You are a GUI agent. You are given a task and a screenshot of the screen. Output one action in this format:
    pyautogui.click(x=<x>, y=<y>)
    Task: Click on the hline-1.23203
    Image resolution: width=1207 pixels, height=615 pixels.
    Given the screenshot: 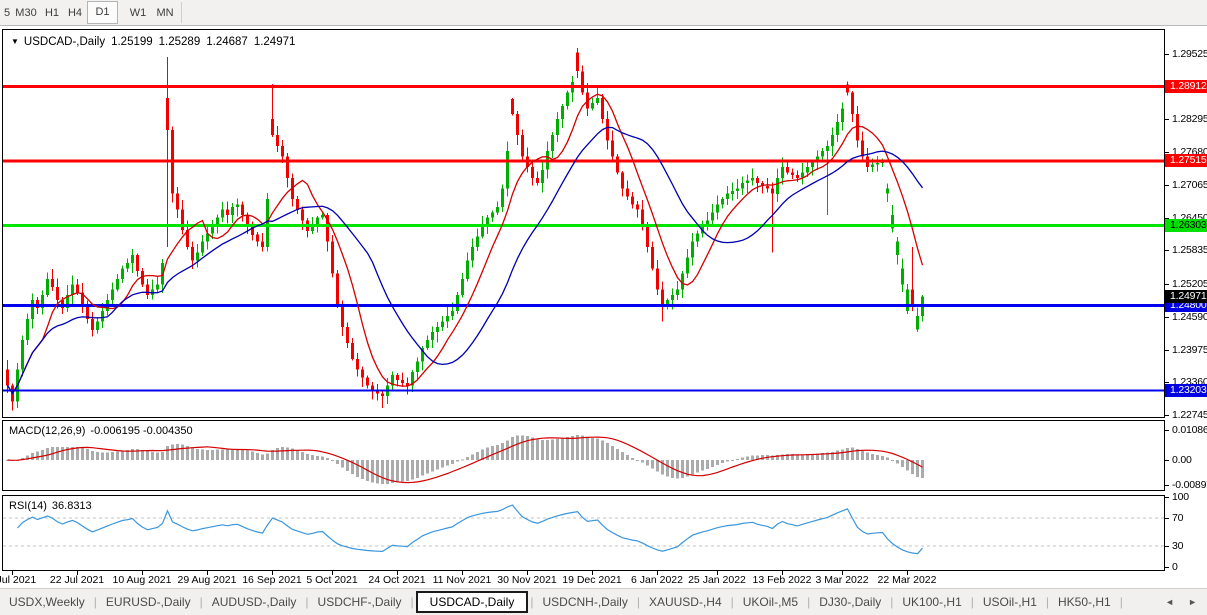 What is the action you would take?
    pyautogui.click(x=583, y=390)
    